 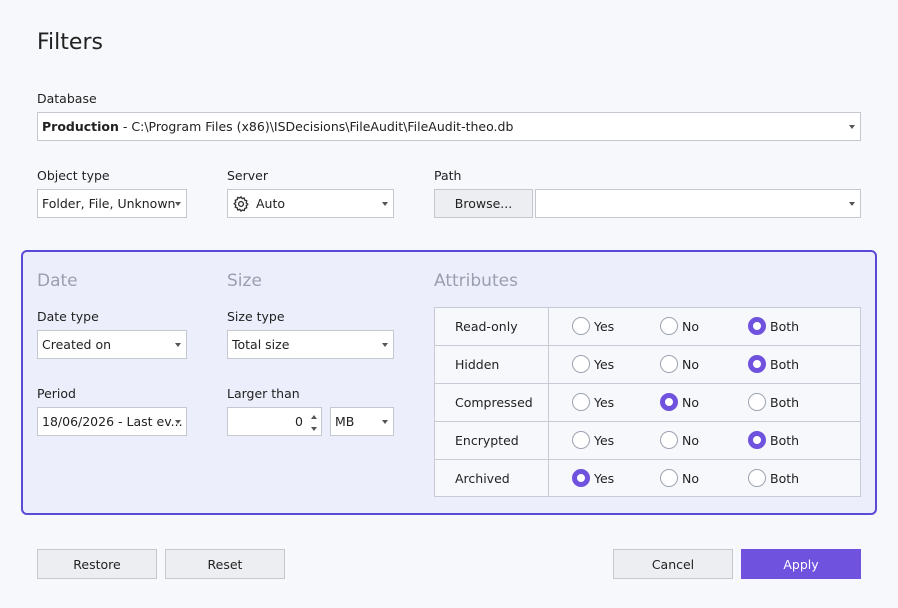 I want to click on attribute-row: Read-only Yes No Both, so click(x=647, y=327).